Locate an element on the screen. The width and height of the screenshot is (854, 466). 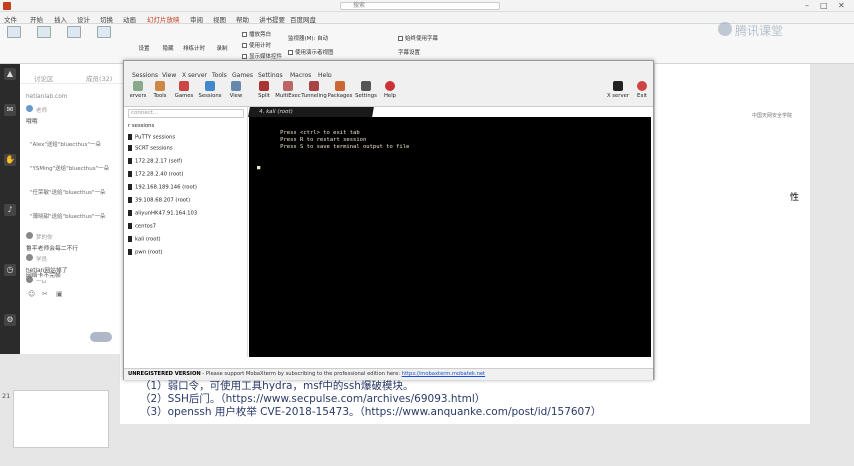
gift-message: "薄晓甜"送给"bluecthus"一朵 is located at coordinates (68, 217).